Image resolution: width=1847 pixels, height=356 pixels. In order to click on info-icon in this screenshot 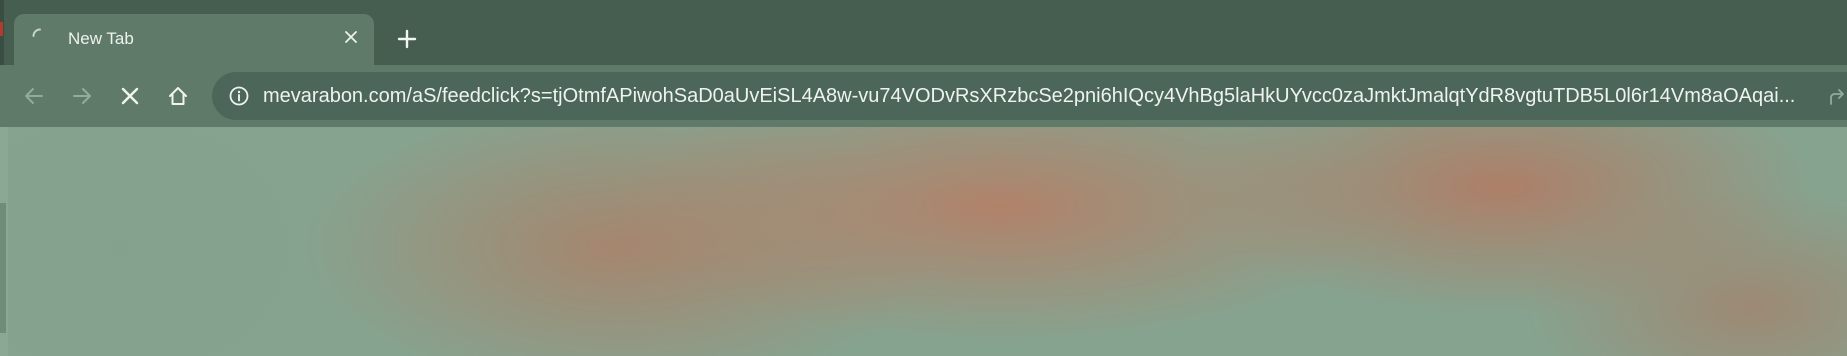, I will do `click(239, 96)`.